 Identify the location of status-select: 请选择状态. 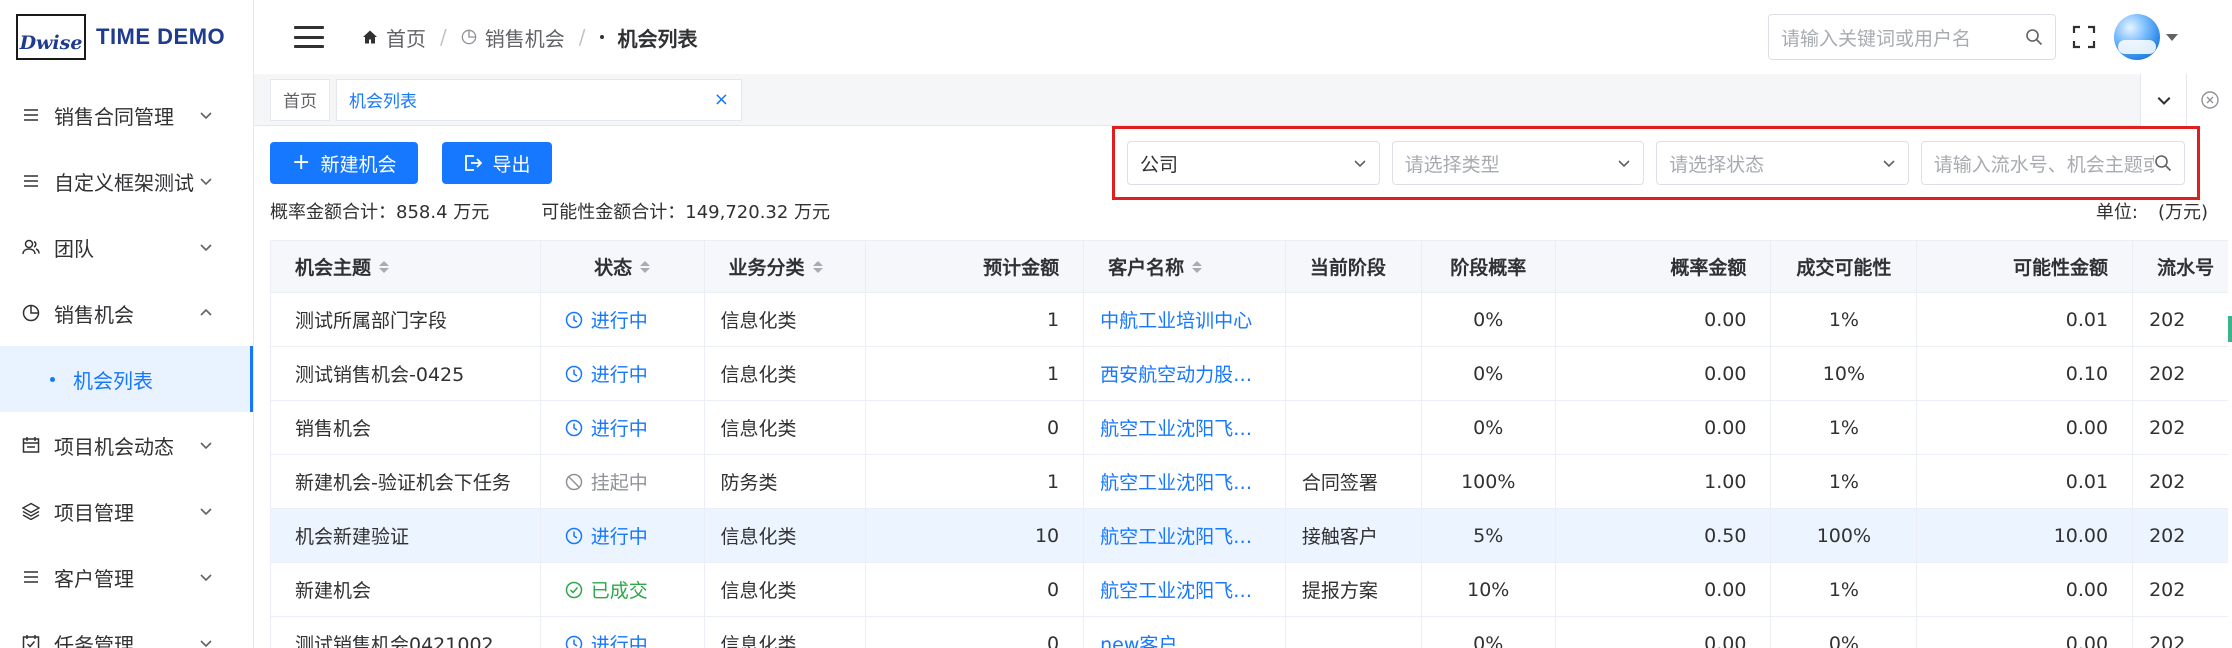
(1782, 163).